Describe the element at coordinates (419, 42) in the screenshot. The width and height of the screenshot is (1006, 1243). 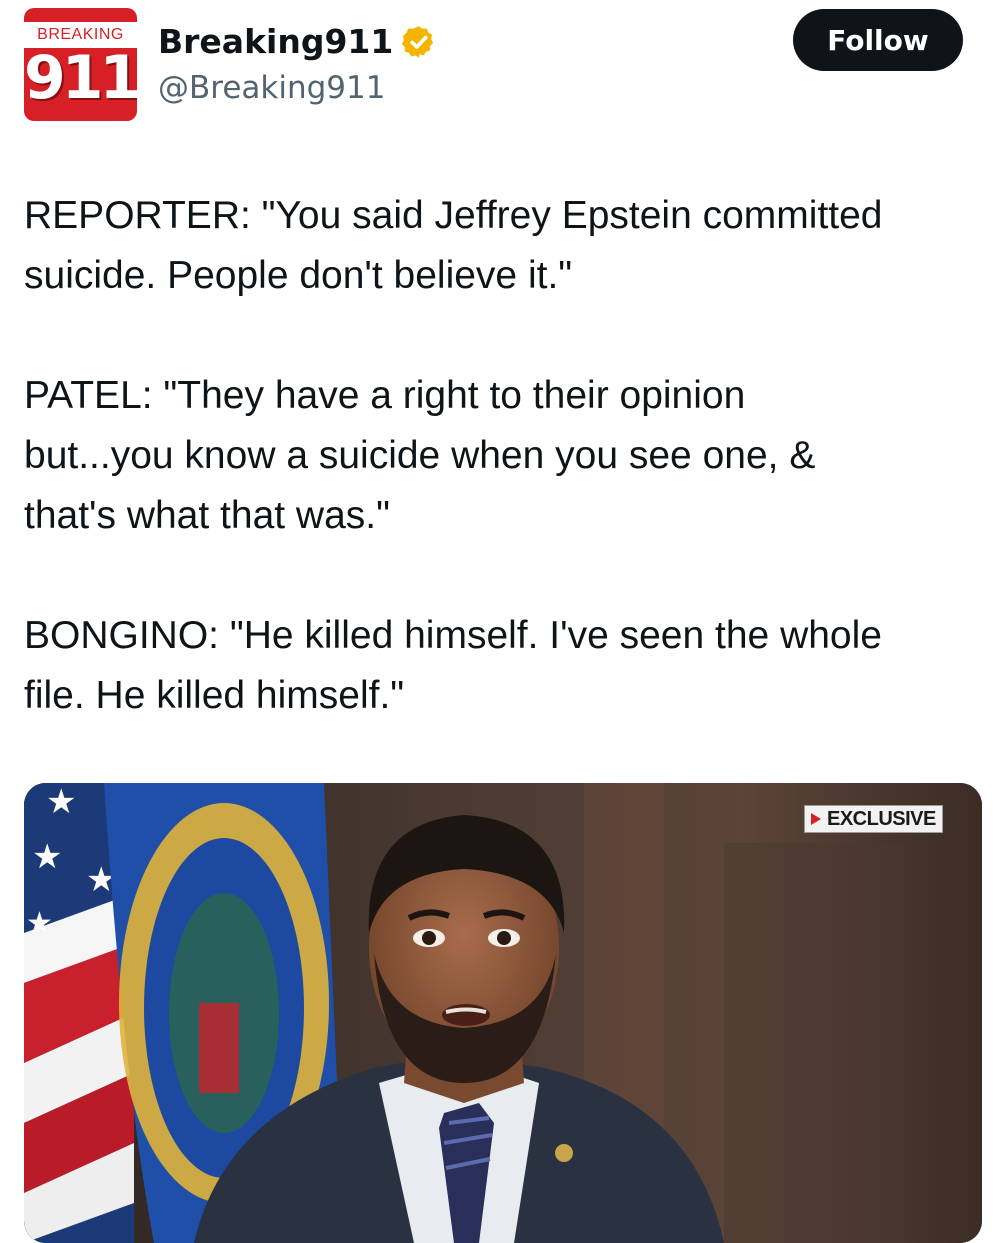
I see `verified-badge-icon` at that location.